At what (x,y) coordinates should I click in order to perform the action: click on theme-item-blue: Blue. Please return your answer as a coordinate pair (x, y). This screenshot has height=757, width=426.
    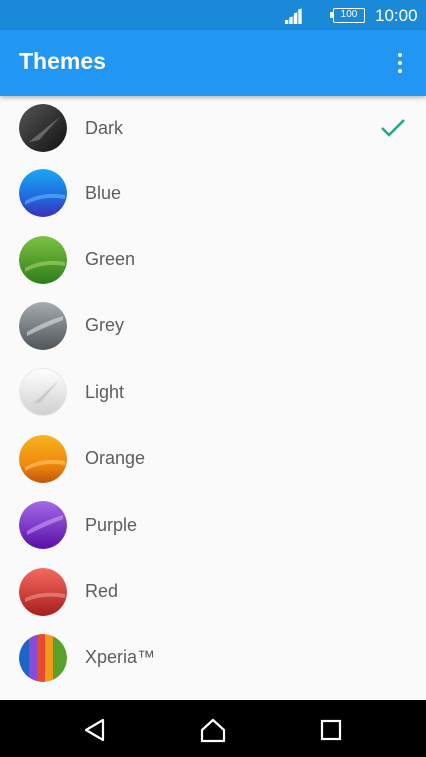
    Looking at the image, I should click on (213, 193).